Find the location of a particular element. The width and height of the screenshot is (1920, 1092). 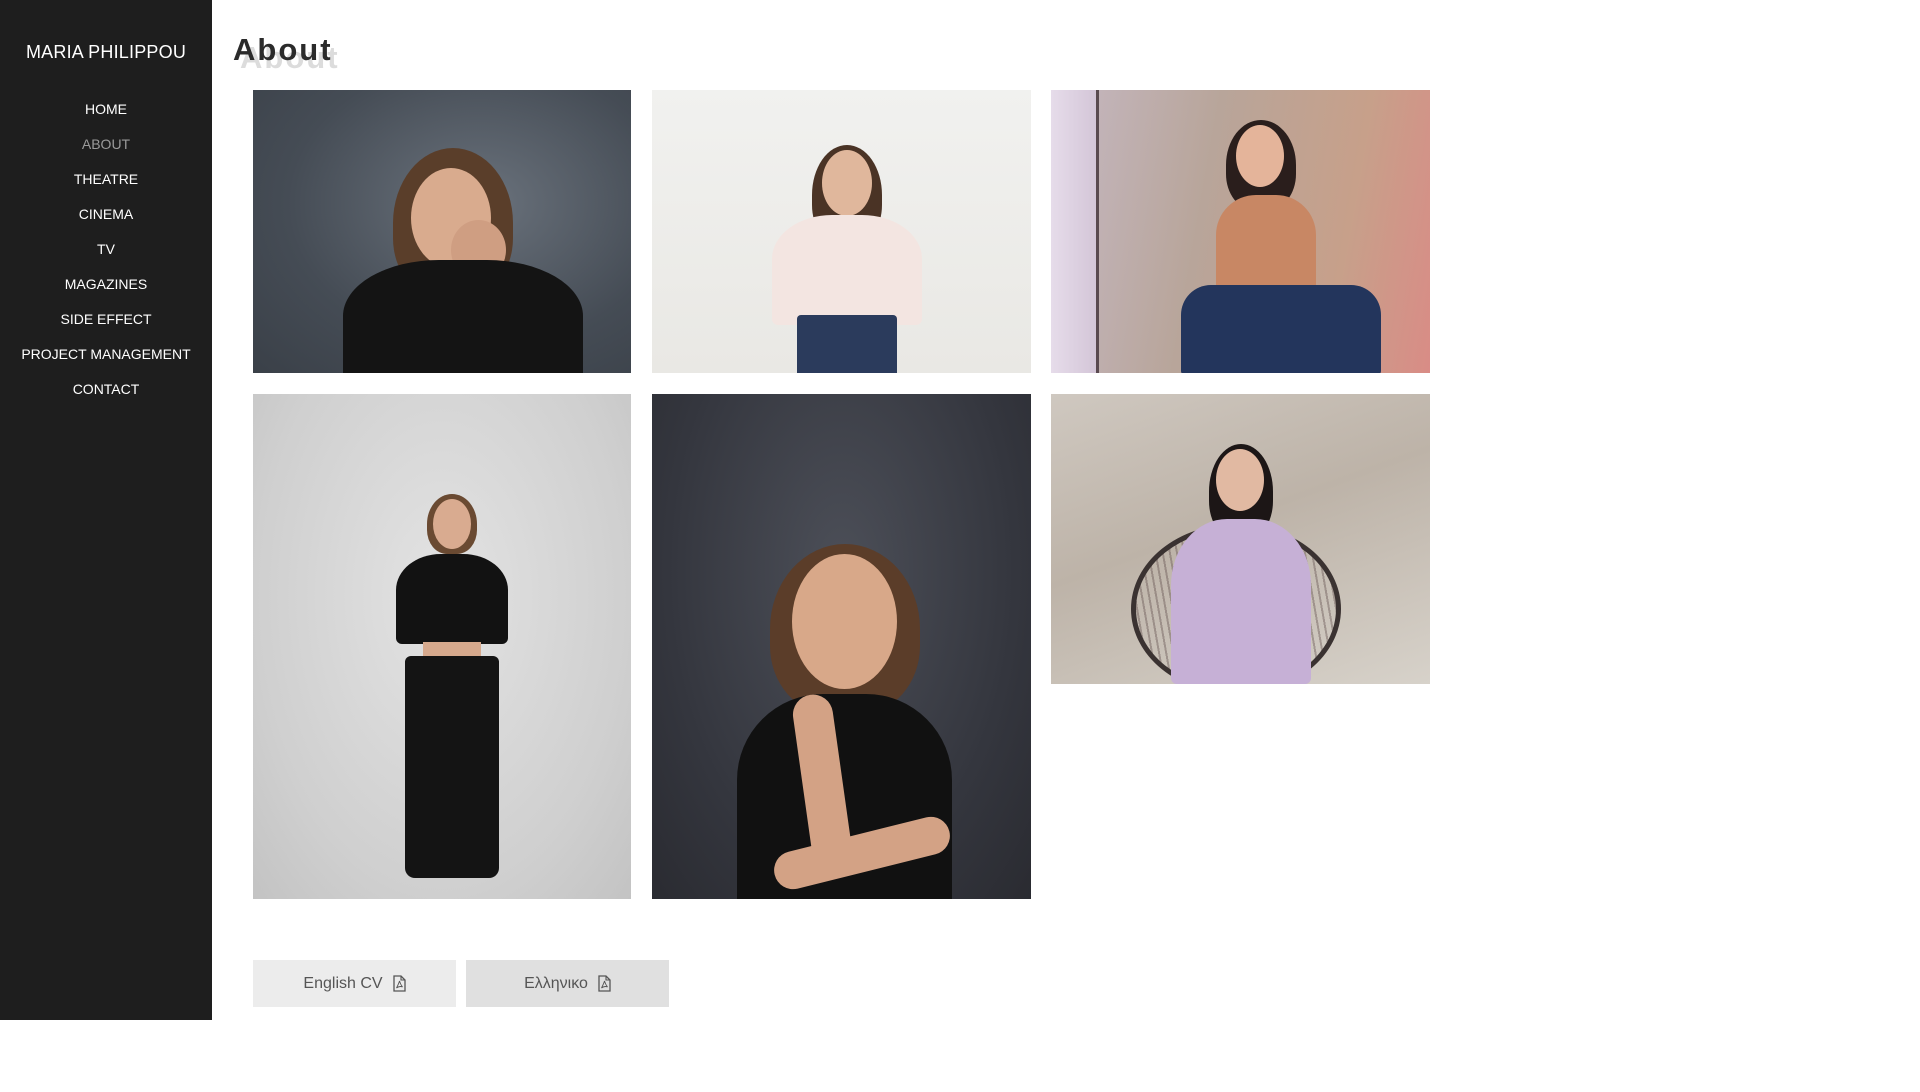

page-title: About is located at coordinates (283, 49).